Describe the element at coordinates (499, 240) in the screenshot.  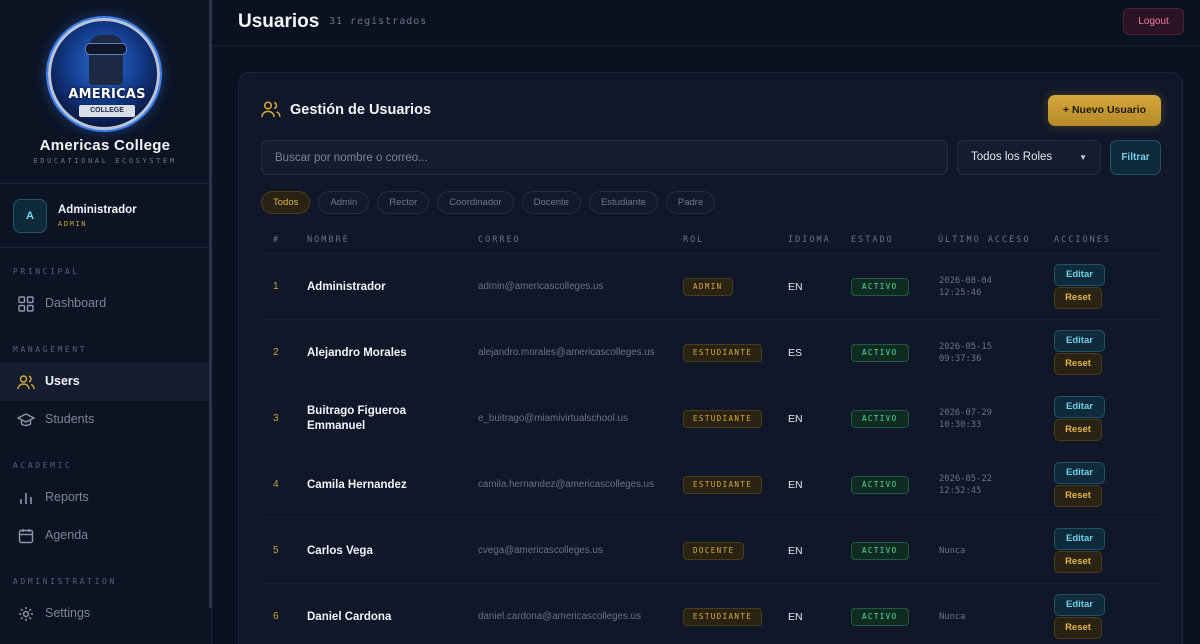
I see `column-header-email: CORREO` at that location.